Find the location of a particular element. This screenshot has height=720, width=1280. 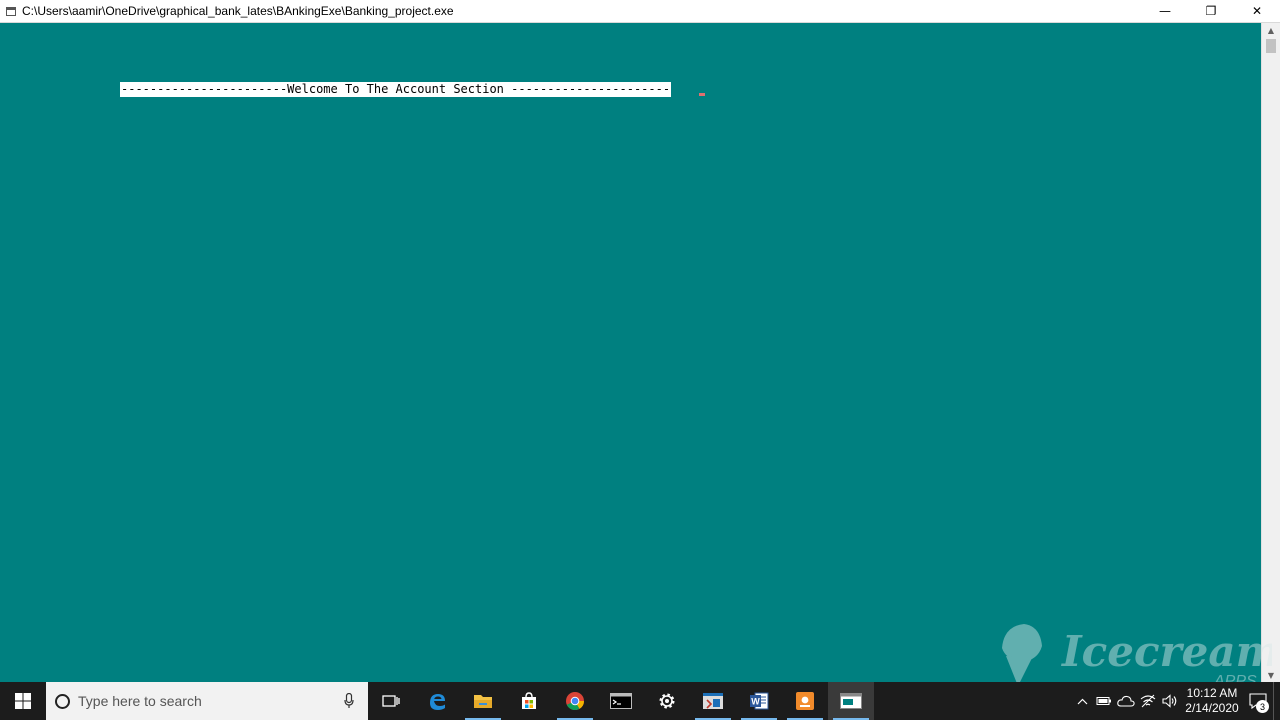

file-explorer-button is located at coordinates (483, 701).